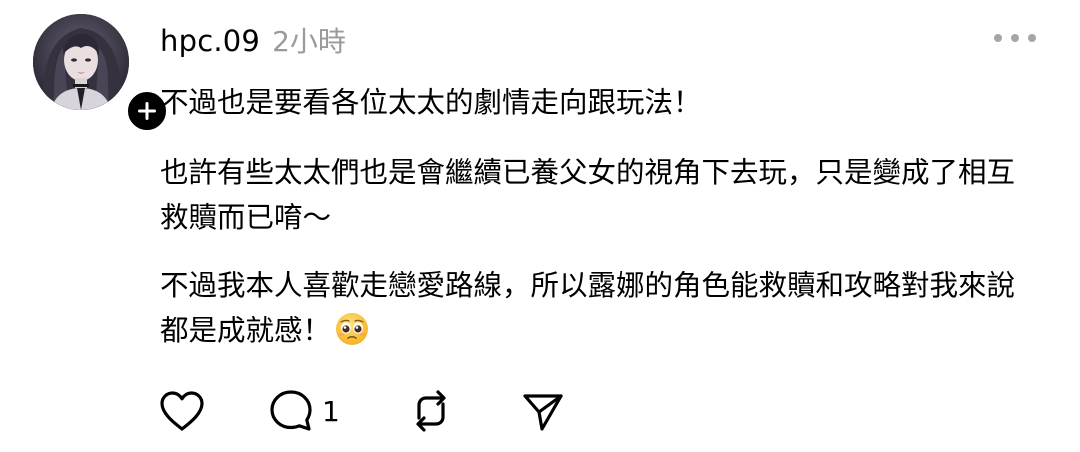 This screenshot has height=452, width=1080. I want to click on reply-button: 1, so click(304, 411).